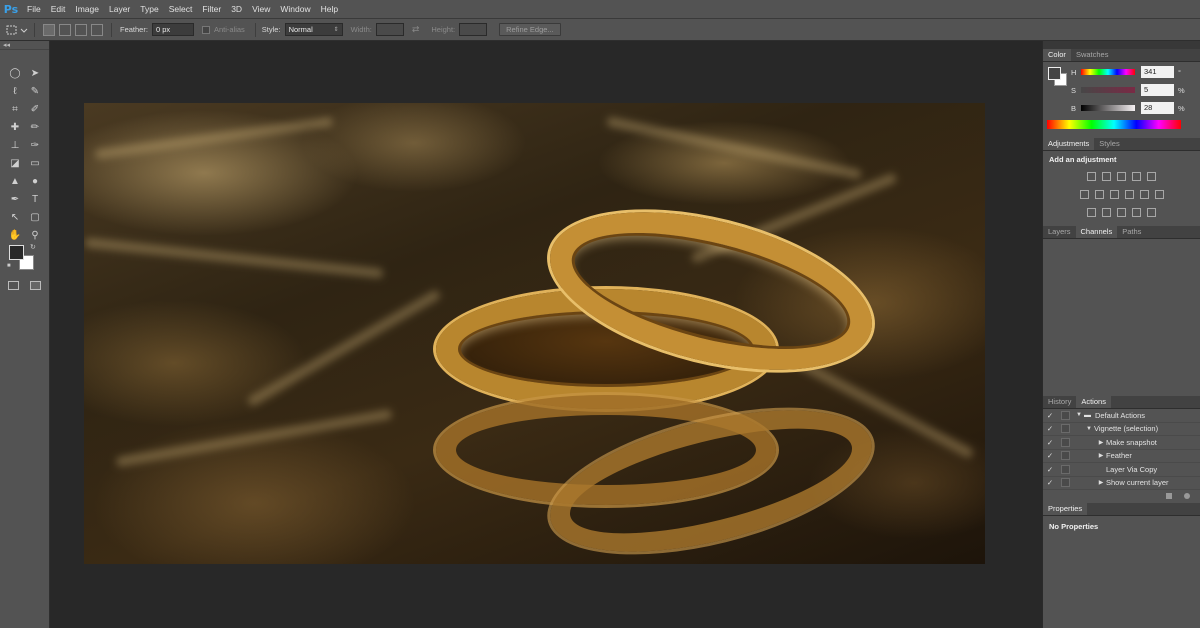 The image size is (1200, 628). I want to click on threshold-icon, so click(1121, 212).